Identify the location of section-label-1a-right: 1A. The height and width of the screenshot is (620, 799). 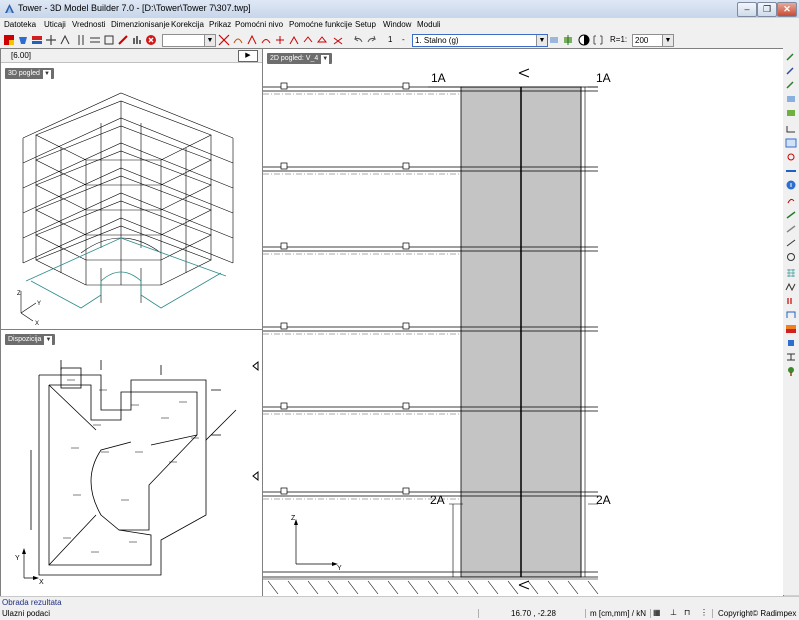
(603, 78).